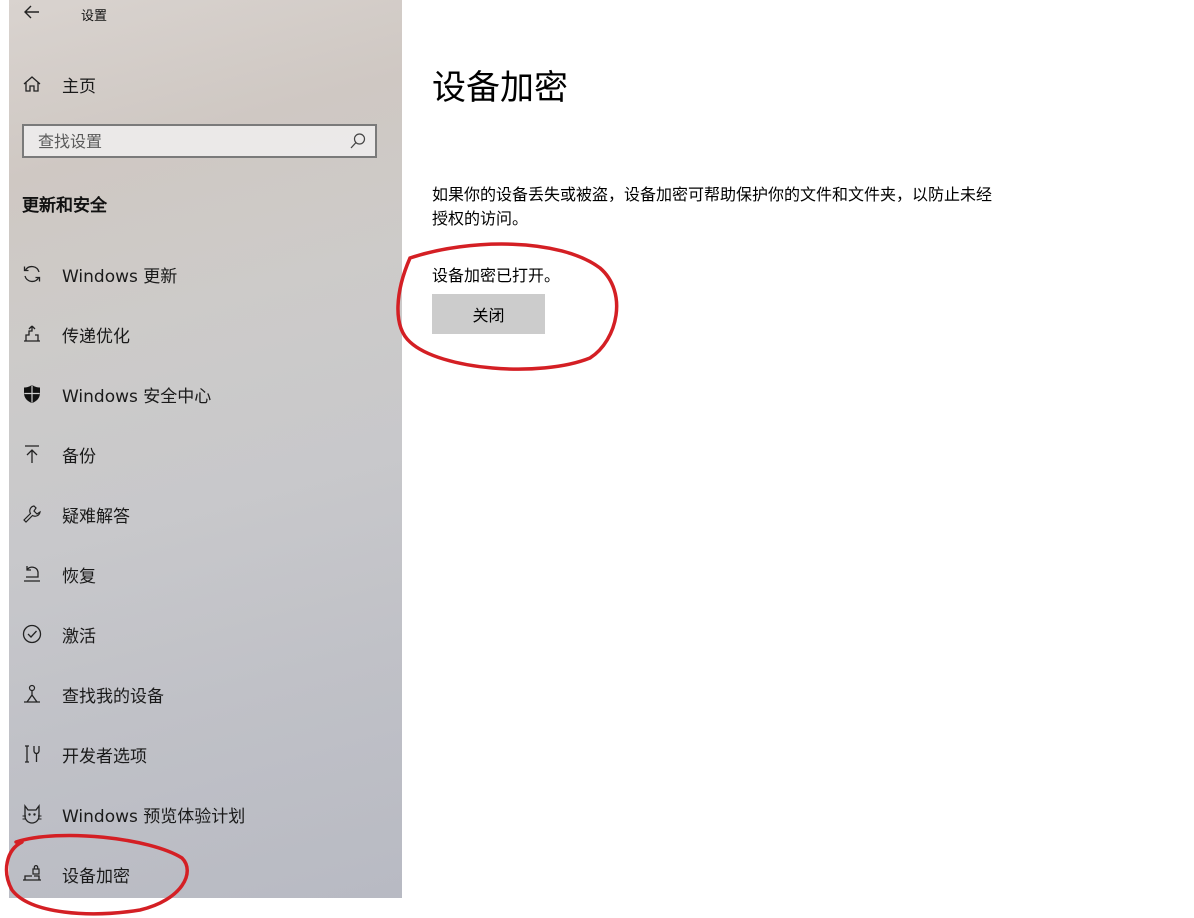 This screenshot has width=1194, height=918. Describe the element at coordinates (205, 874) in the screenshot. I see `sidebar-item-device-encryption: 设备加密` at that location.